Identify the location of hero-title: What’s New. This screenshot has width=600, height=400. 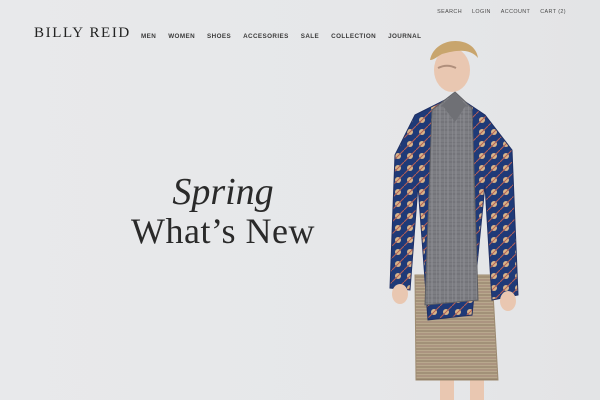
(223, 231).